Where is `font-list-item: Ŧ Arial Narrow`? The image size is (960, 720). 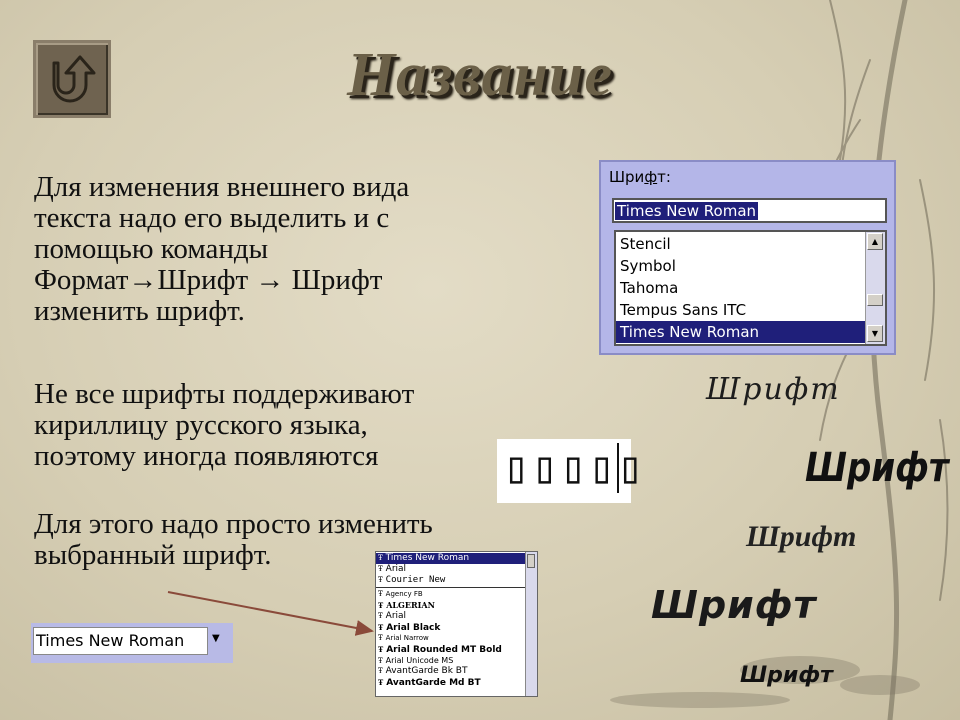 font-list-item: Ŧ Arial Narrow is located at coordinates (451, 638).